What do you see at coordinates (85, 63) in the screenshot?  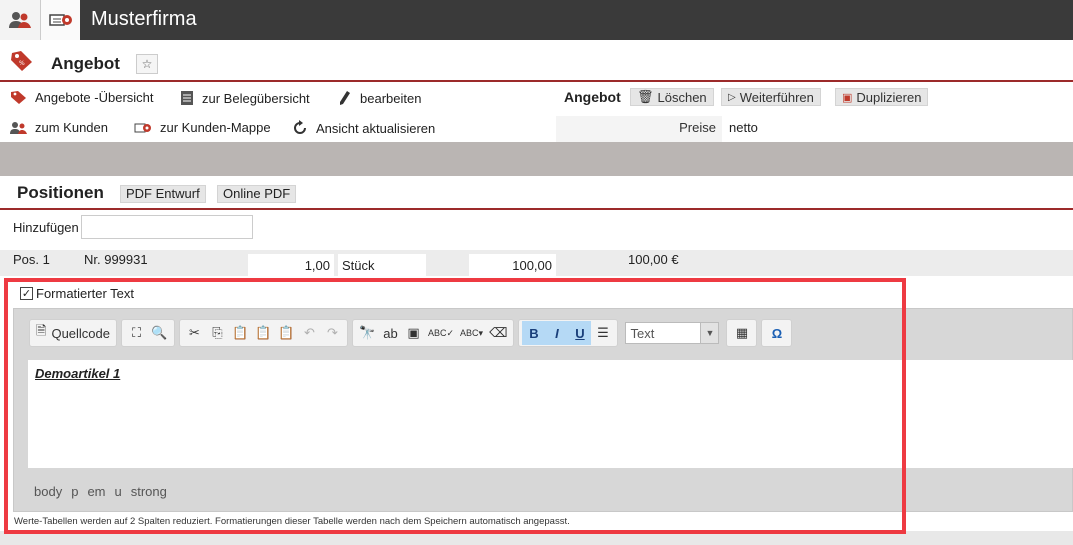 I see `page-title: Angebot` at bounding box center [85, 63].